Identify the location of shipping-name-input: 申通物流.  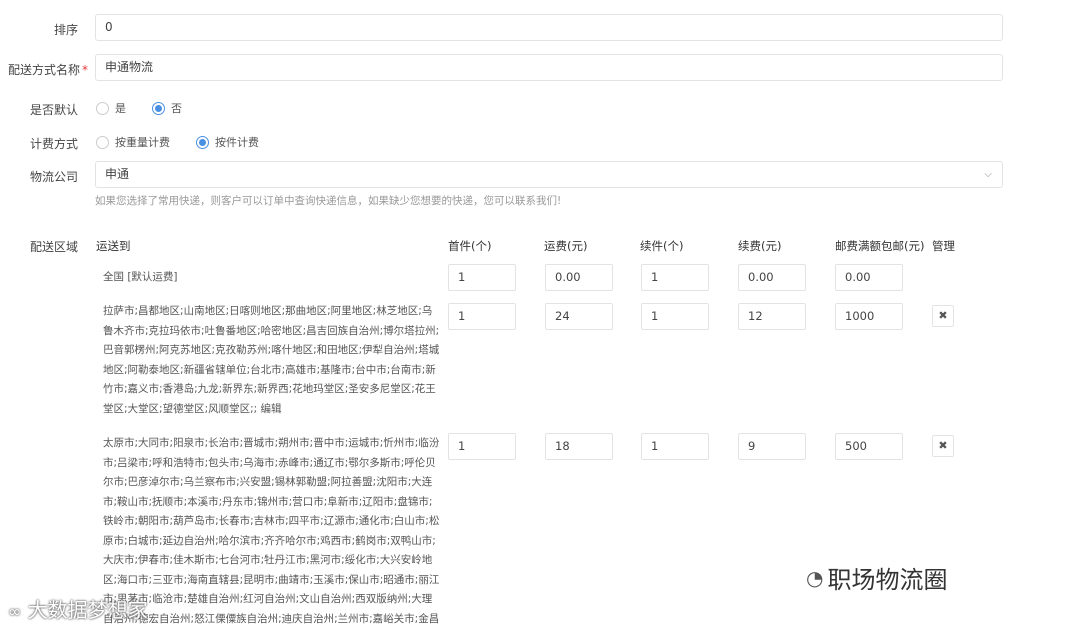
(549, 67).